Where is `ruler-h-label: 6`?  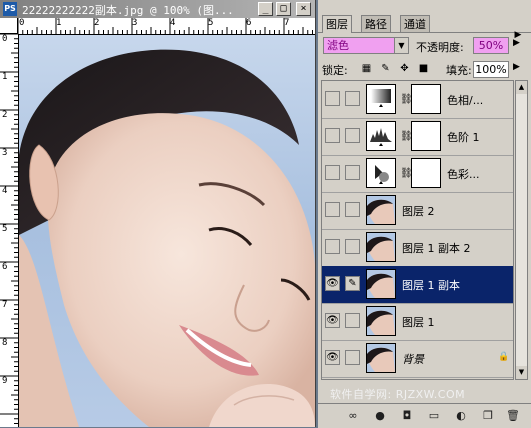 ruler-h-label: 6 is located at coordinates (249, 23).